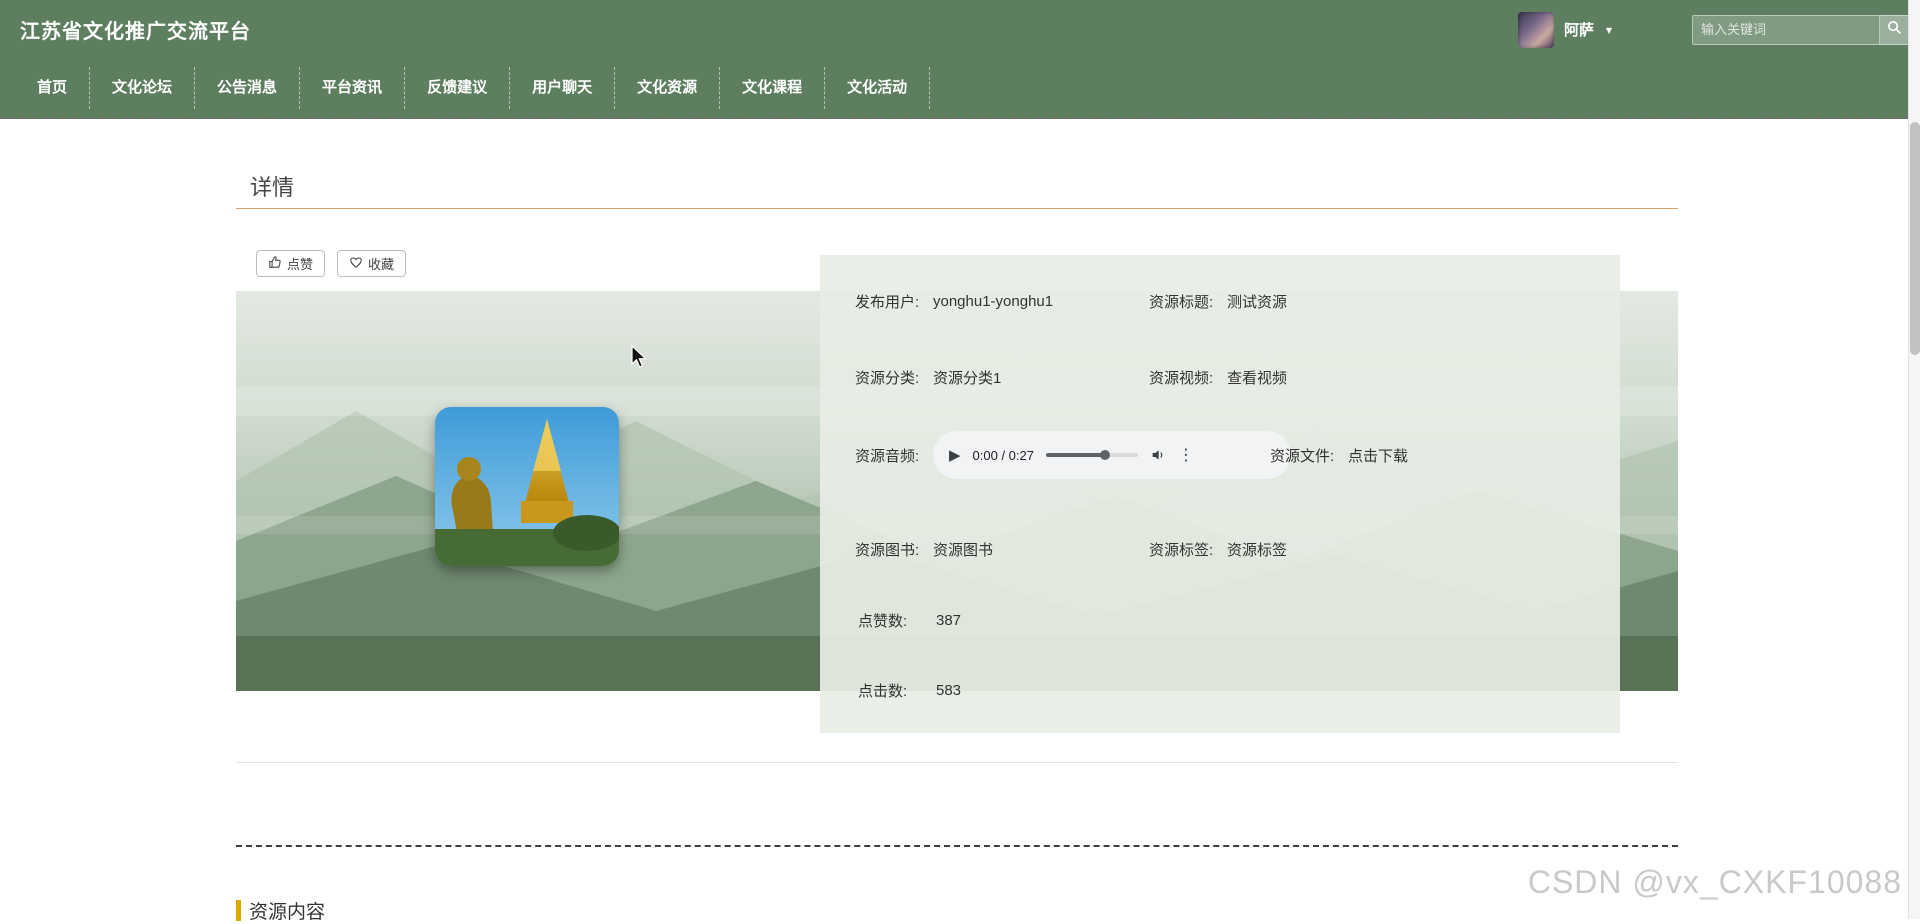  What do you see at coordinates (1105, 455) in the screenshot?
I see `audio-seek-thumb` at bounding box center [1105, 455].